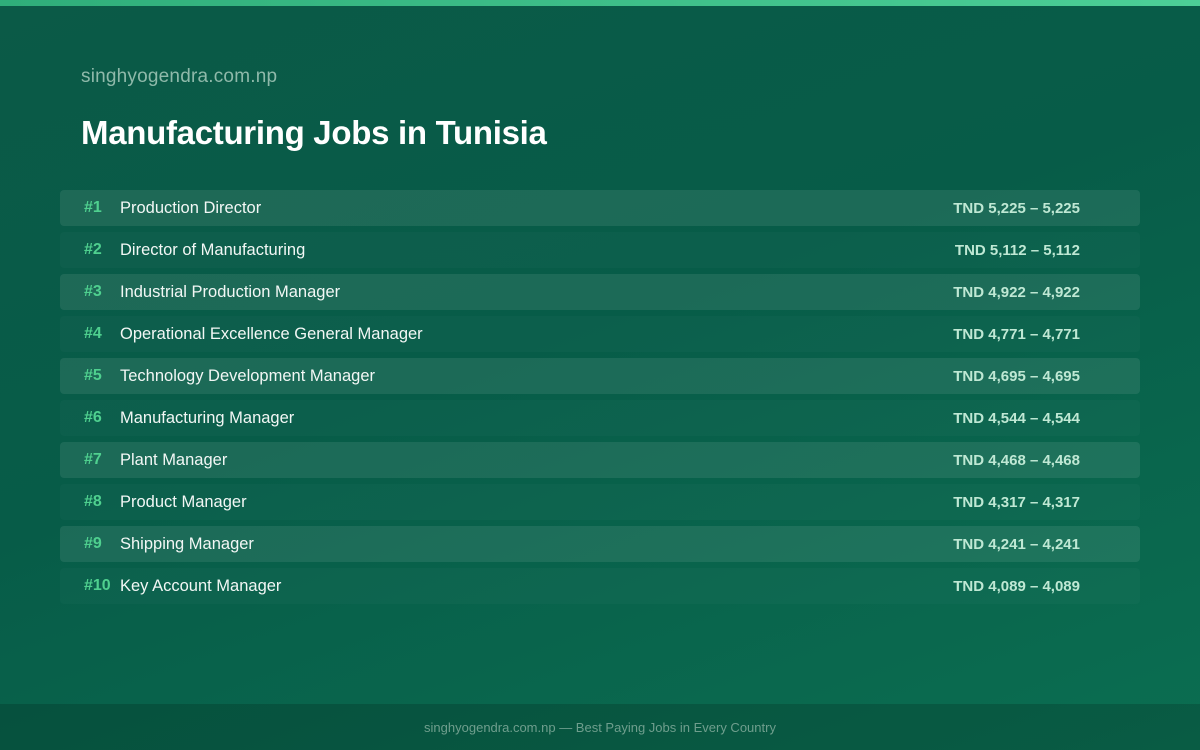  I want to click on job-salary: TND 5,225 – 5,225, so click(1016, 208).